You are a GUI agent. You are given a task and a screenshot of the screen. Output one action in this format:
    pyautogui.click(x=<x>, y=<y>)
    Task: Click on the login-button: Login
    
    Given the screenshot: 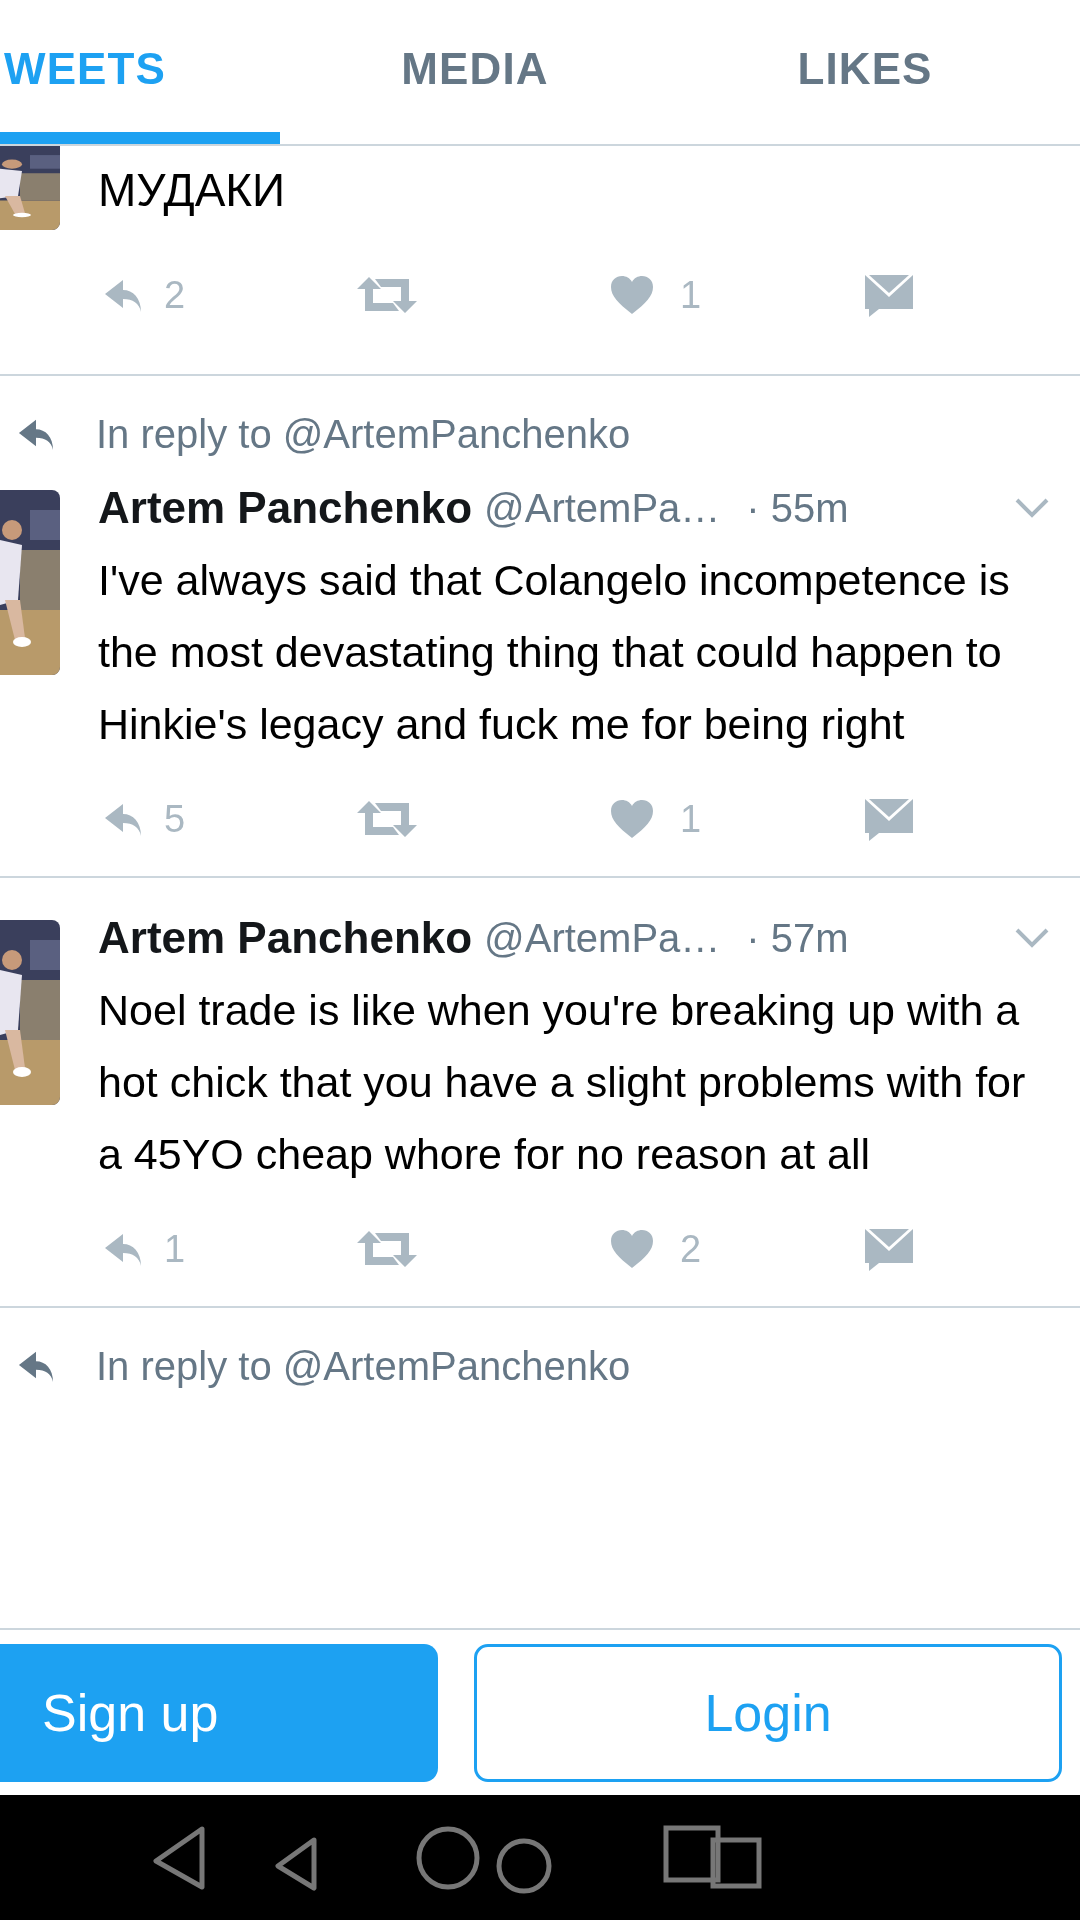 What is the action you would take?
    pyautogui.click(x=768, y=1712)
    